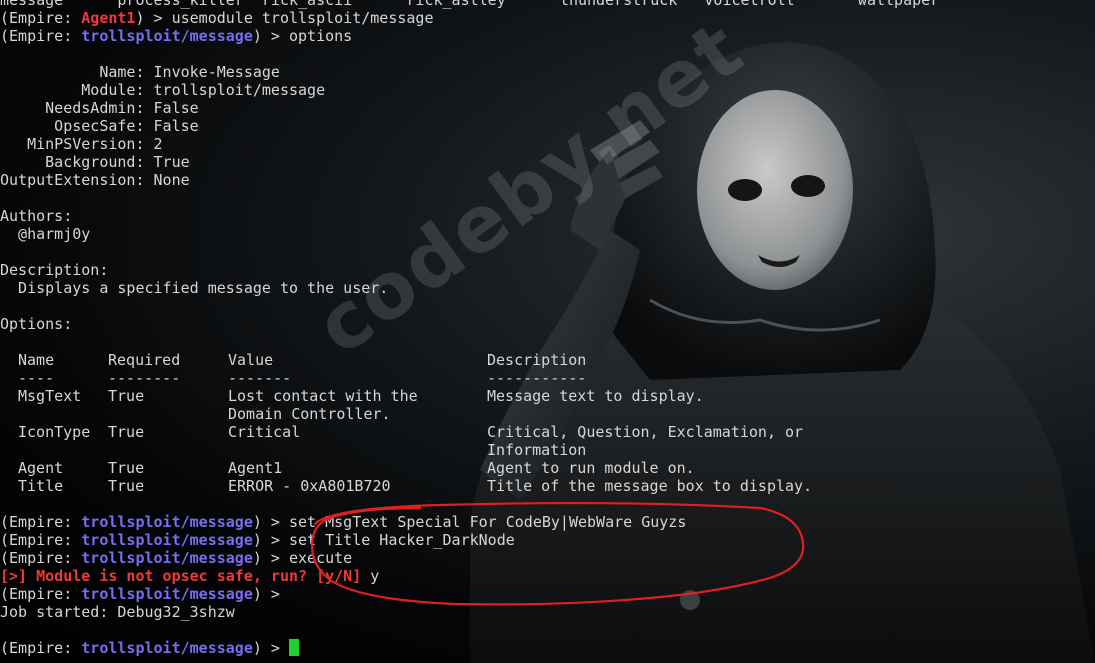 The height and width of the screenshot is (663, 1095). Describe the element at coordinates (77, 162) in the screenshot. I see `info-key: Background:` at that location.